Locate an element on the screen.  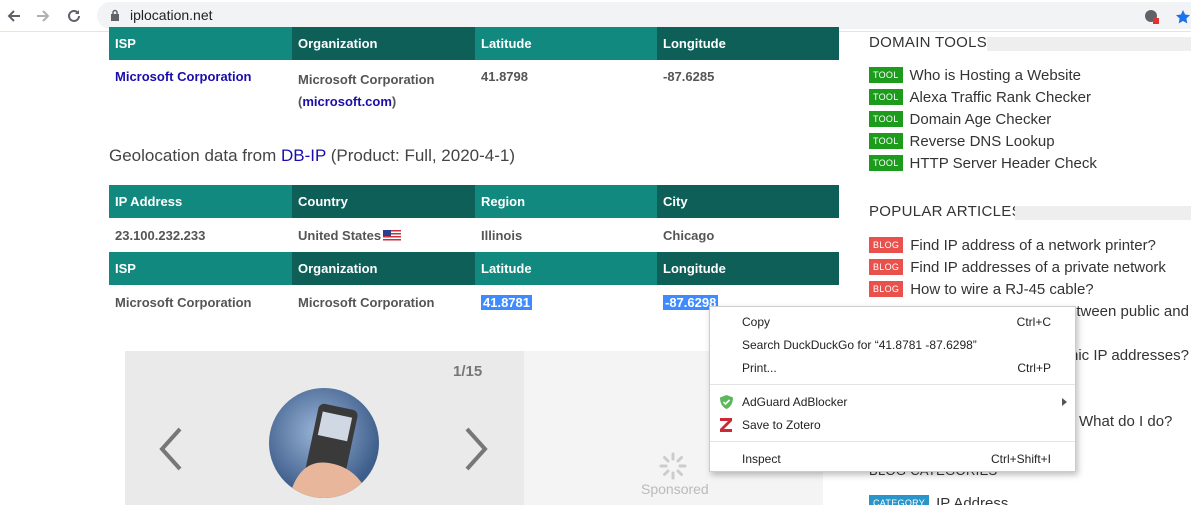
menu-item-label: Copy is located at coordinates (756, 322).